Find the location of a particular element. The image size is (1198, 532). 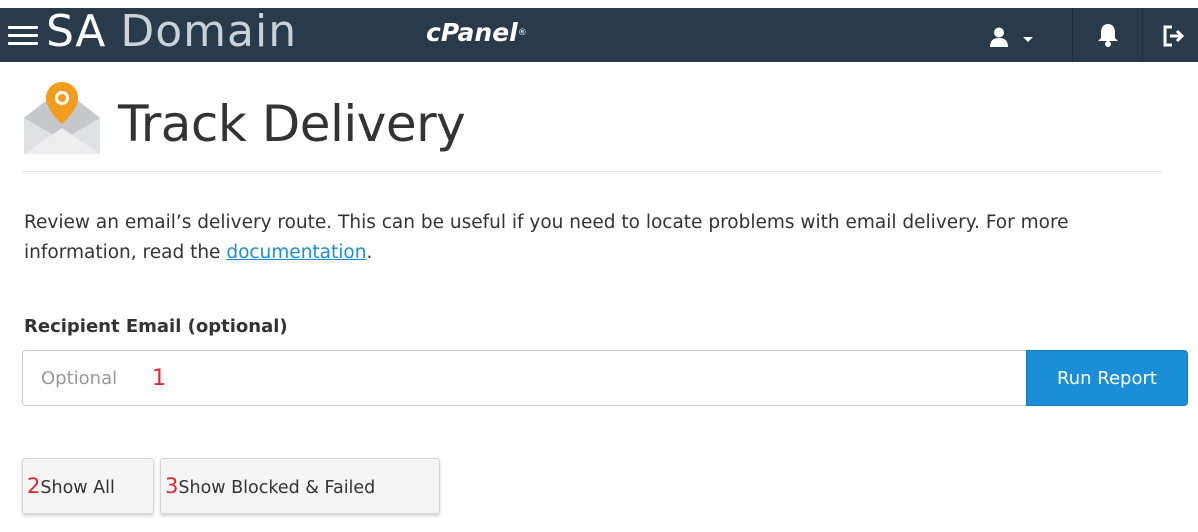

annotation-marker-2: 2 is located at coordinates (34, 486).